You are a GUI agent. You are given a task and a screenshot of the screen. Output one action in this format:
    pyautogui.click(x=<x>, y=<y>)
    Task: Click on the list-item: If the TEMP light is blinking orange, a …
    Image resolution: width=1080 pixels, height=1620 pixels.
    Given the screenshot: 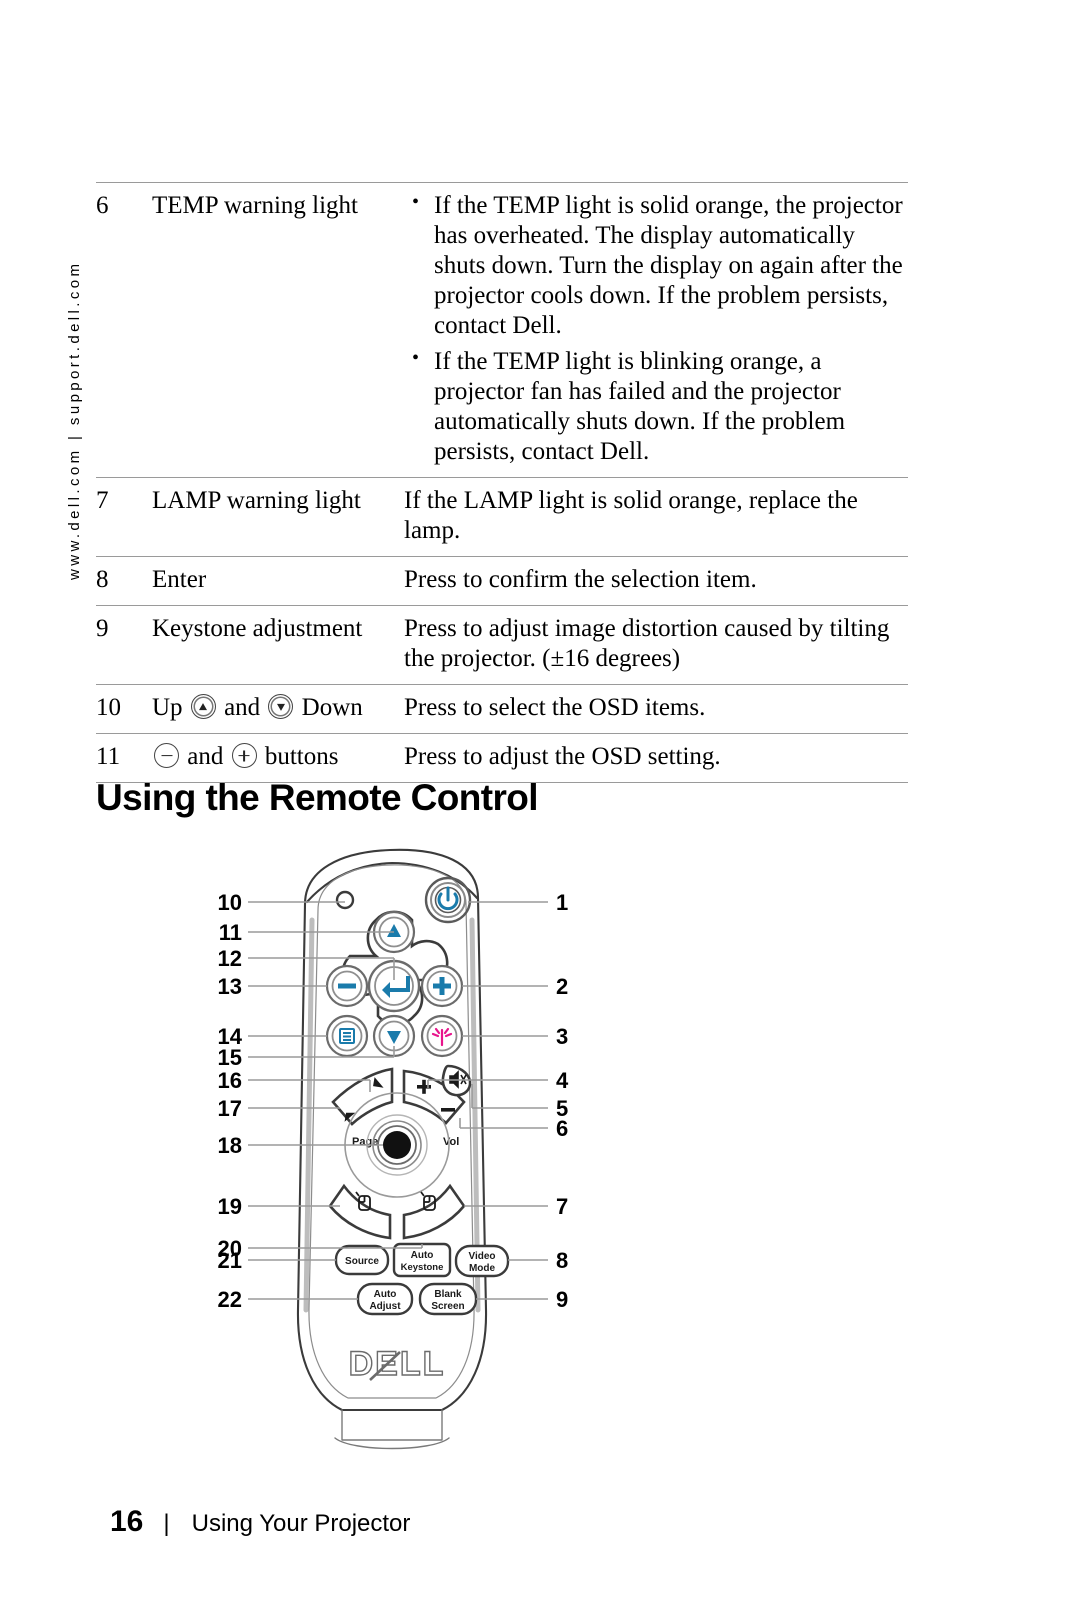 What is the action you would take?
    pyautogui.click(x=656, y=406)
    